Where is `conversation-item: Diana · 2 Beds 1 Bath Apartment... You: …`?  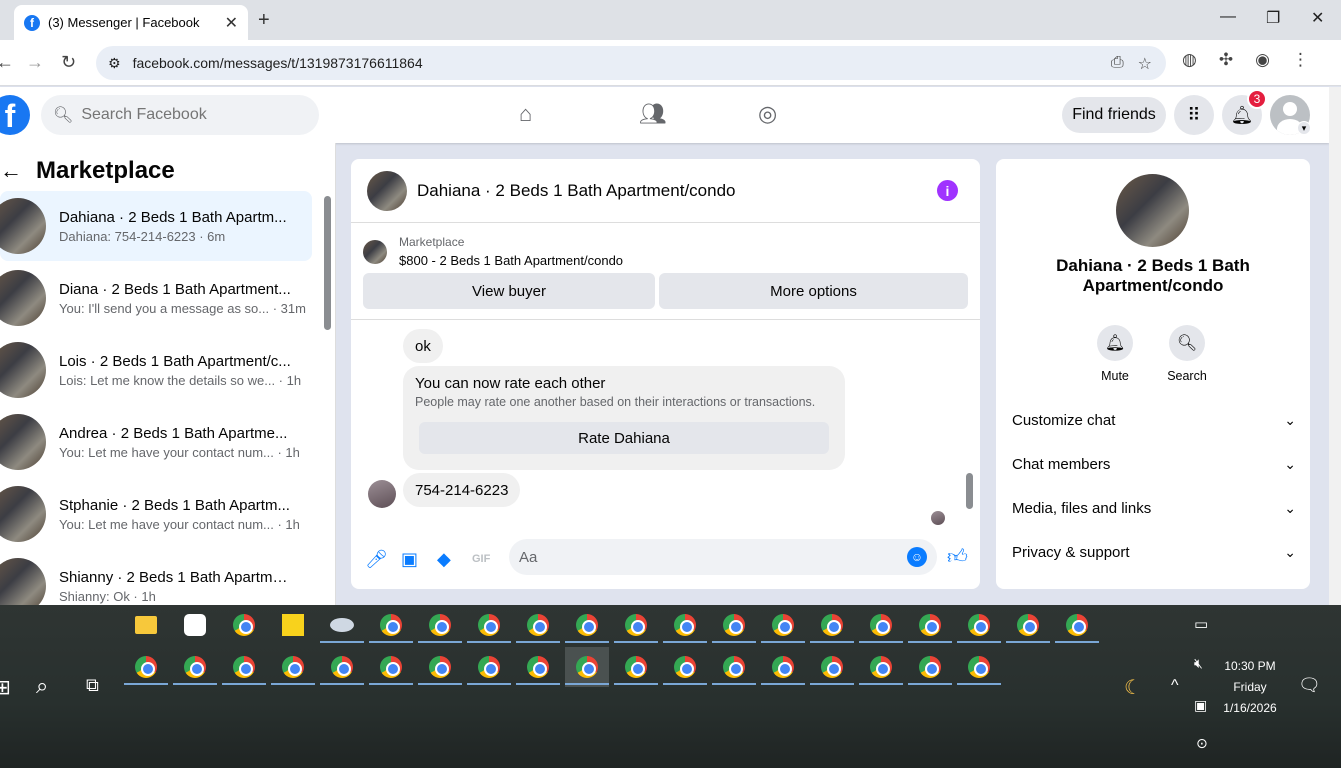 conversation-item: Diana · 2 Beds 1 Bath Apartment... You: … is located at coordinates (156, 298).